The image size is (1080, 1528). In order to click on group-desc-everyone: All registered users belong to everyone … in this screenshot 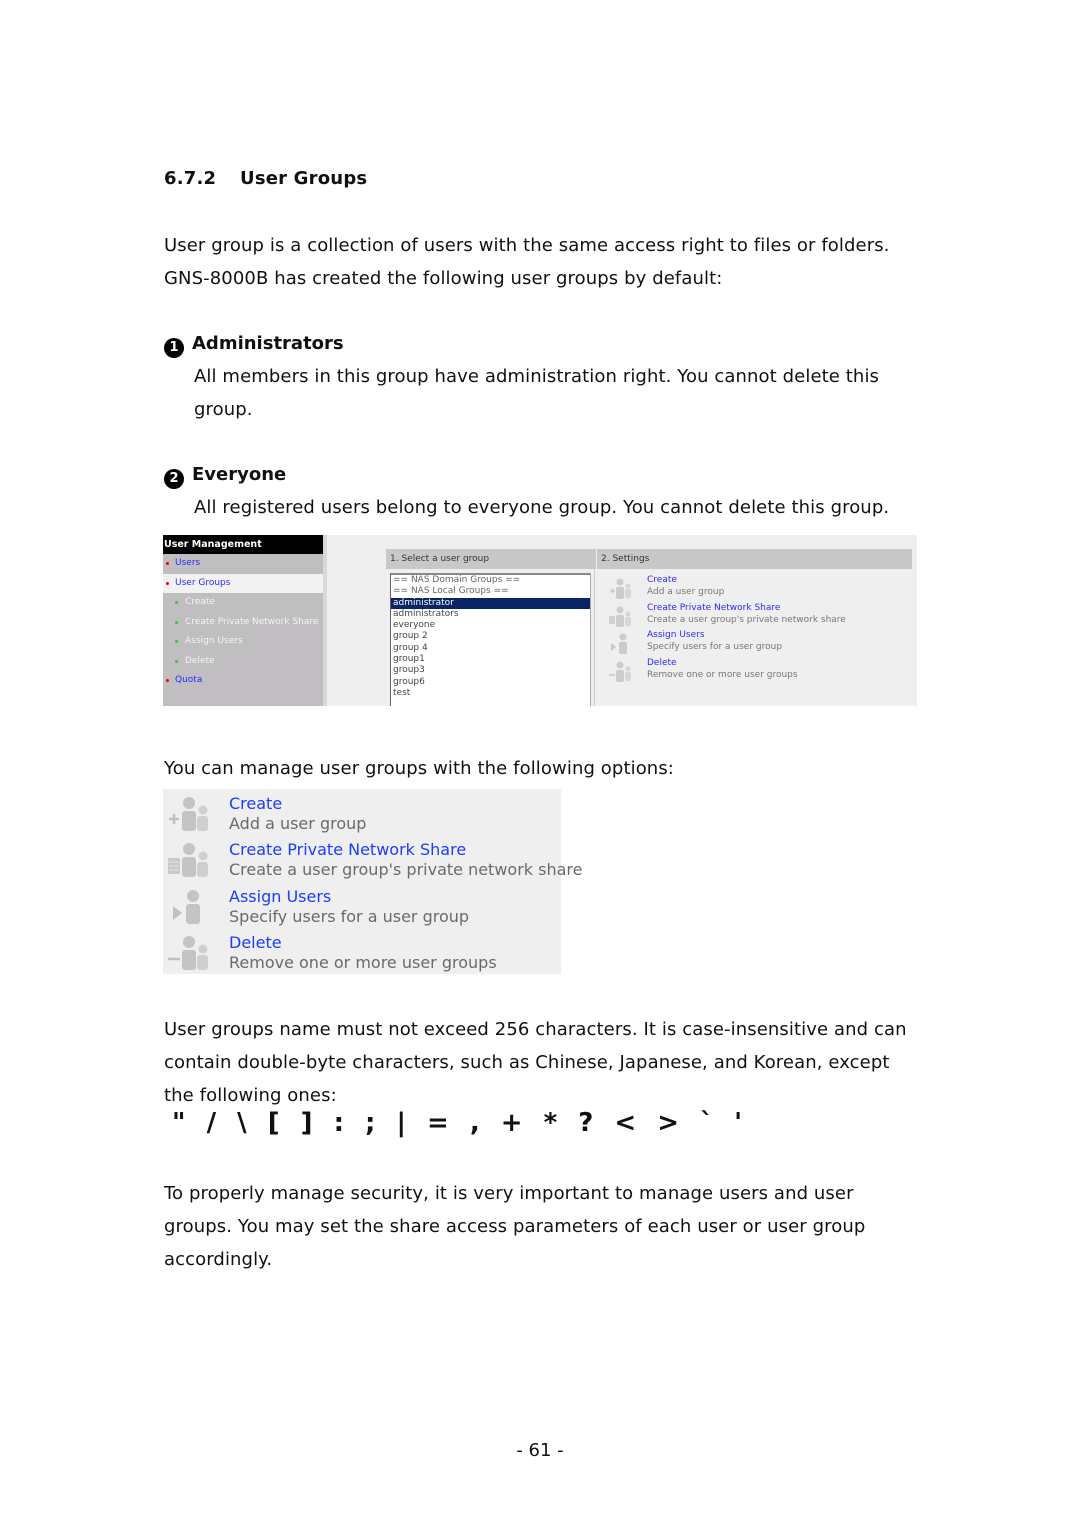, I will do `click(559, 507)`.